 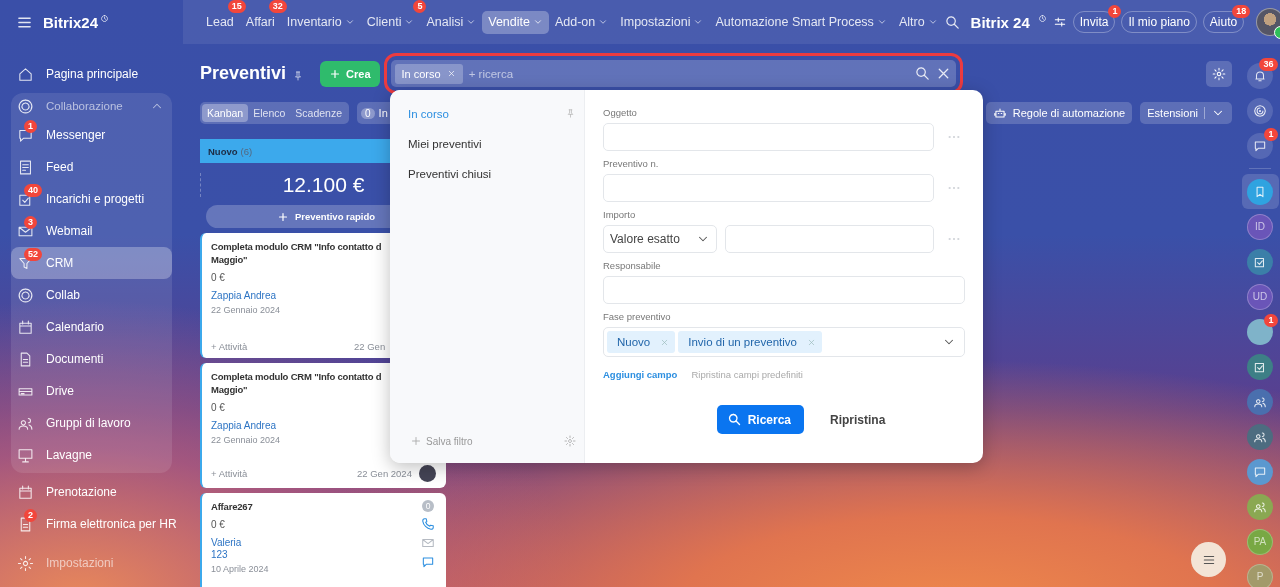 What do you see at coordinates (1260, 110) in the screenshot?
I see `spiral-button` at bounding box center [1260, 110].